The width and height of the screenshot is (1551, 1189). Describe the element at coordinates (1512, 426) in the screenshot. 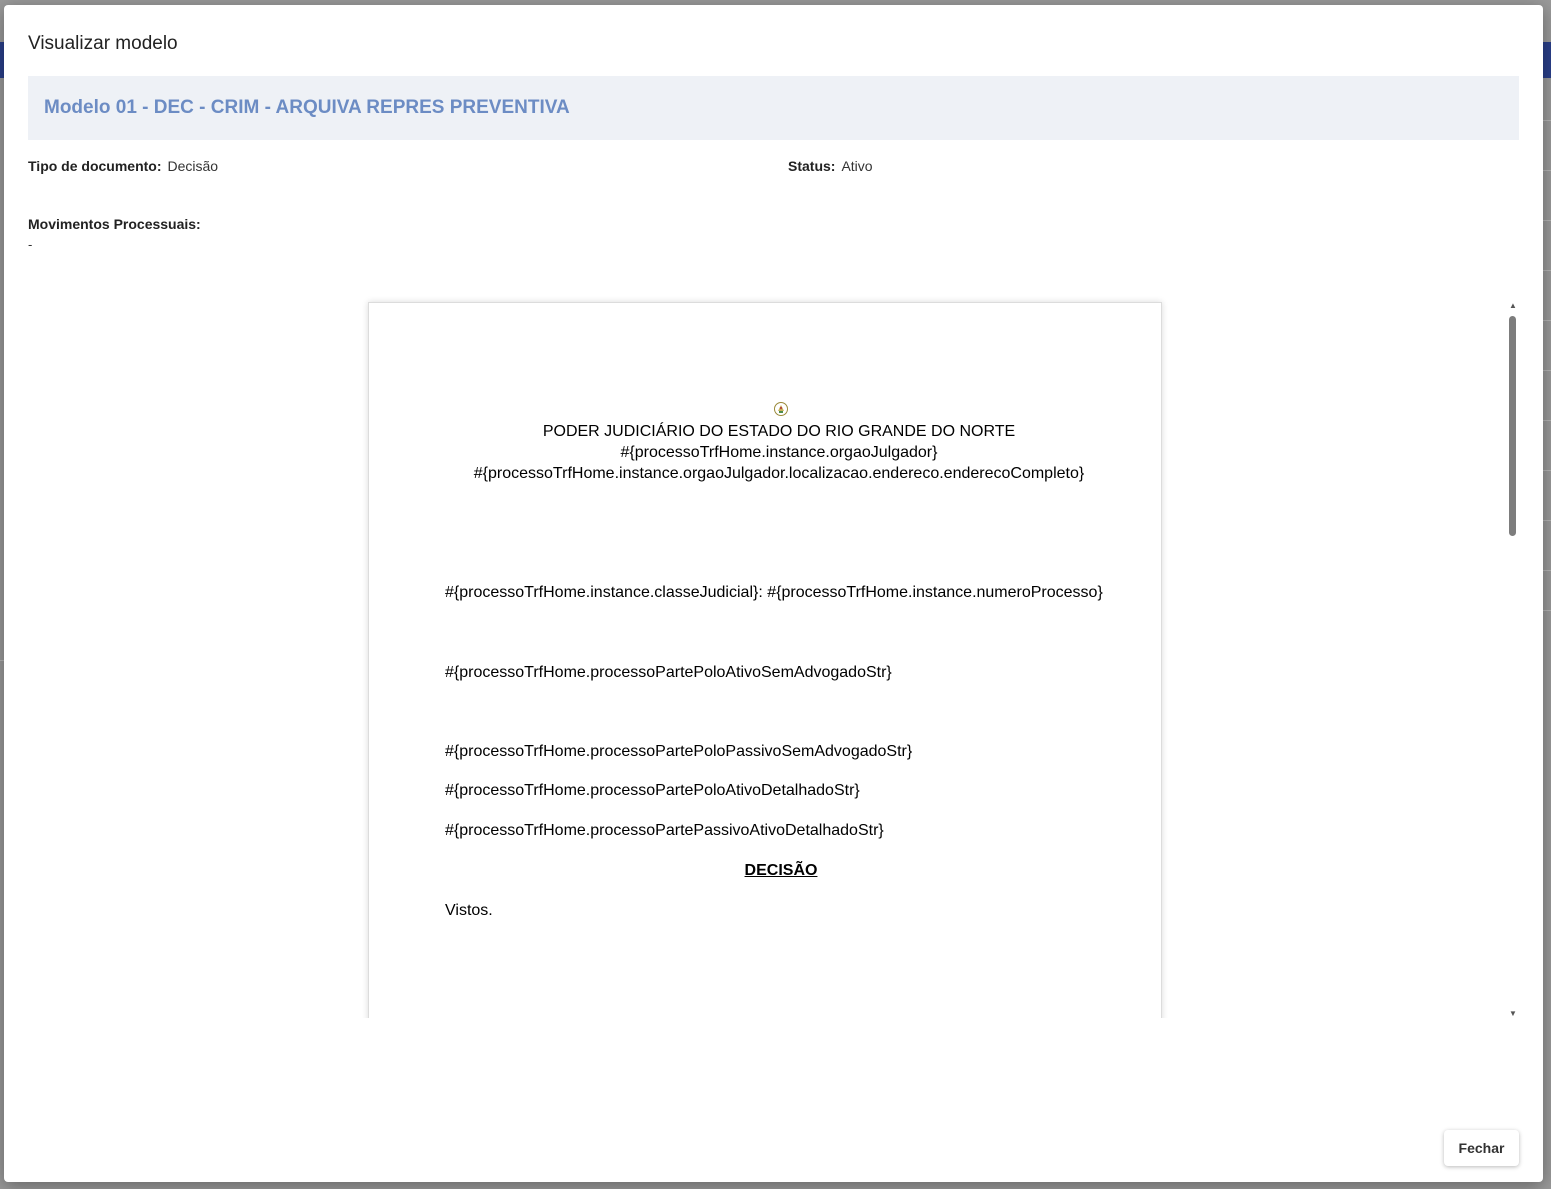

I see `scrollbar-thumb` at that location.